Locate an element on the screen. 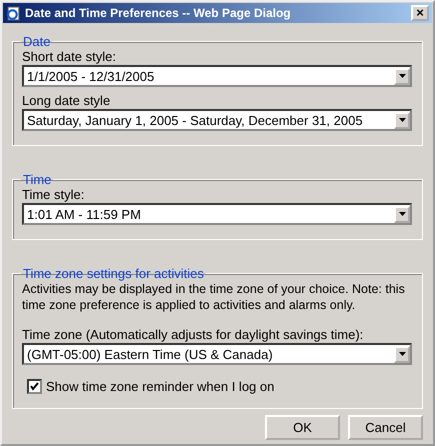 The width and height of the screenshot is (435, 446). dialog-button: Cancel is located at coordinates (385, 427).